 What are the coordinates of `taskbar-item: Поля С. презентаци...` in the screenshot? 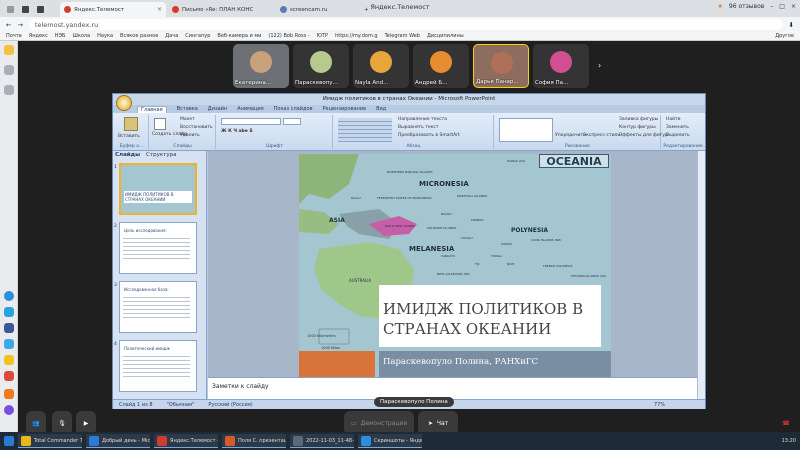 It's located at (254, 441).